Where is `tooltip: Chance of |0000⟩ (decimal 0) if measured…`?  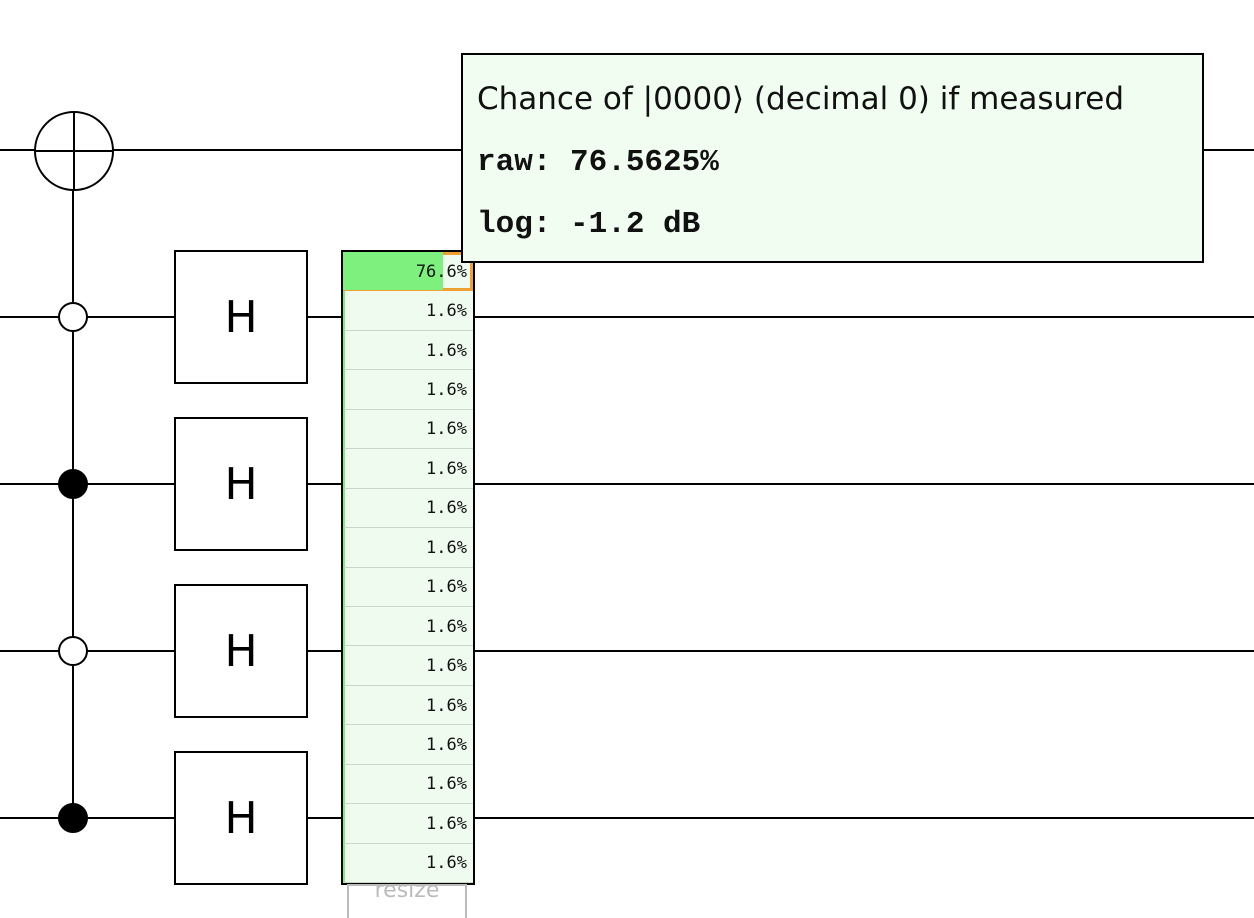
tooltip: Chance of |0000⟩ (decimal 0) if measured… is located at coordinates (832, 158).